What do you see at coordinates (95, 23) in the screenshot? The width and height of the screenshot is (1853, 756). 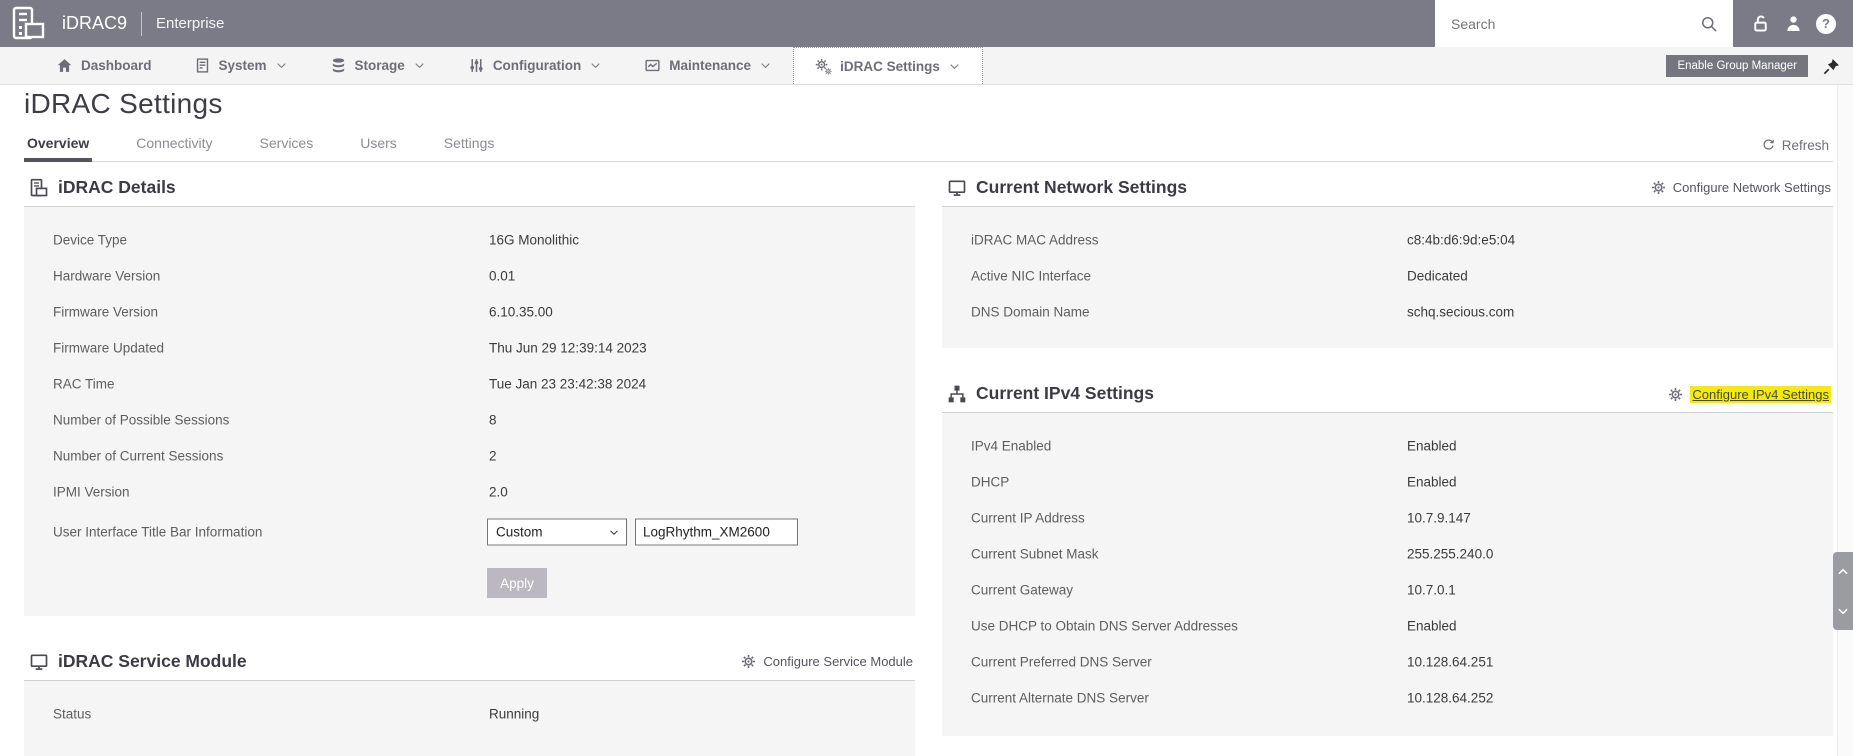 I see `product-name: iDRAC9` at bounding box center [95, 23].